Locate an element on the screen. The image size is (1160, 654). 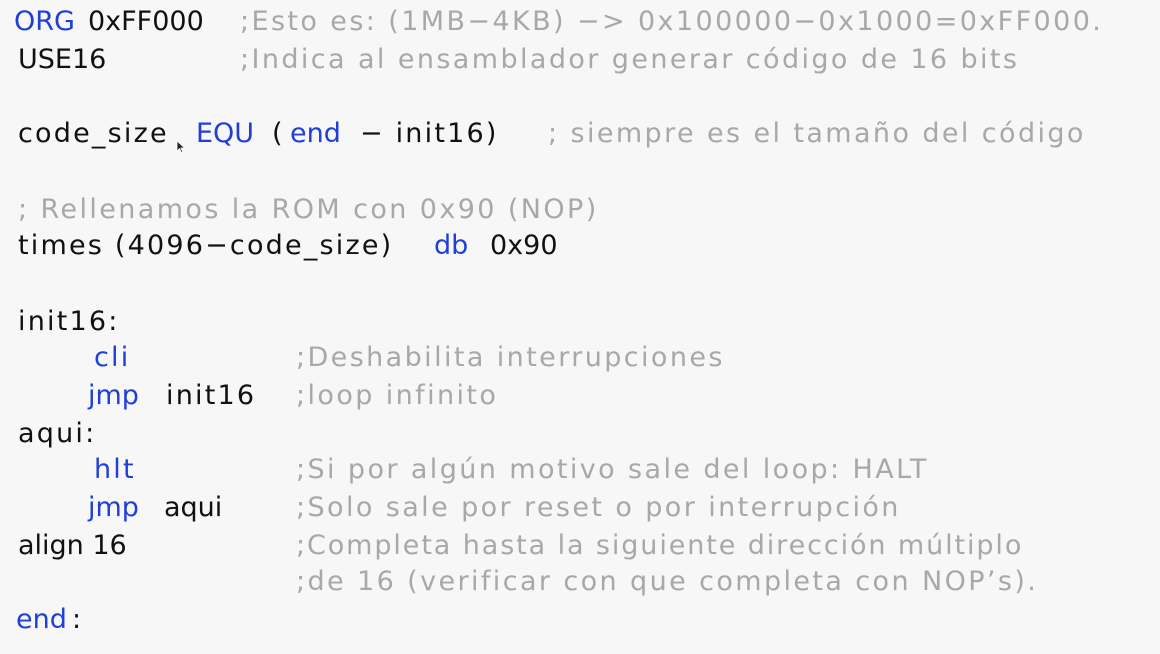
code-size-rest: − init16) is located at coordinates (429, 133).